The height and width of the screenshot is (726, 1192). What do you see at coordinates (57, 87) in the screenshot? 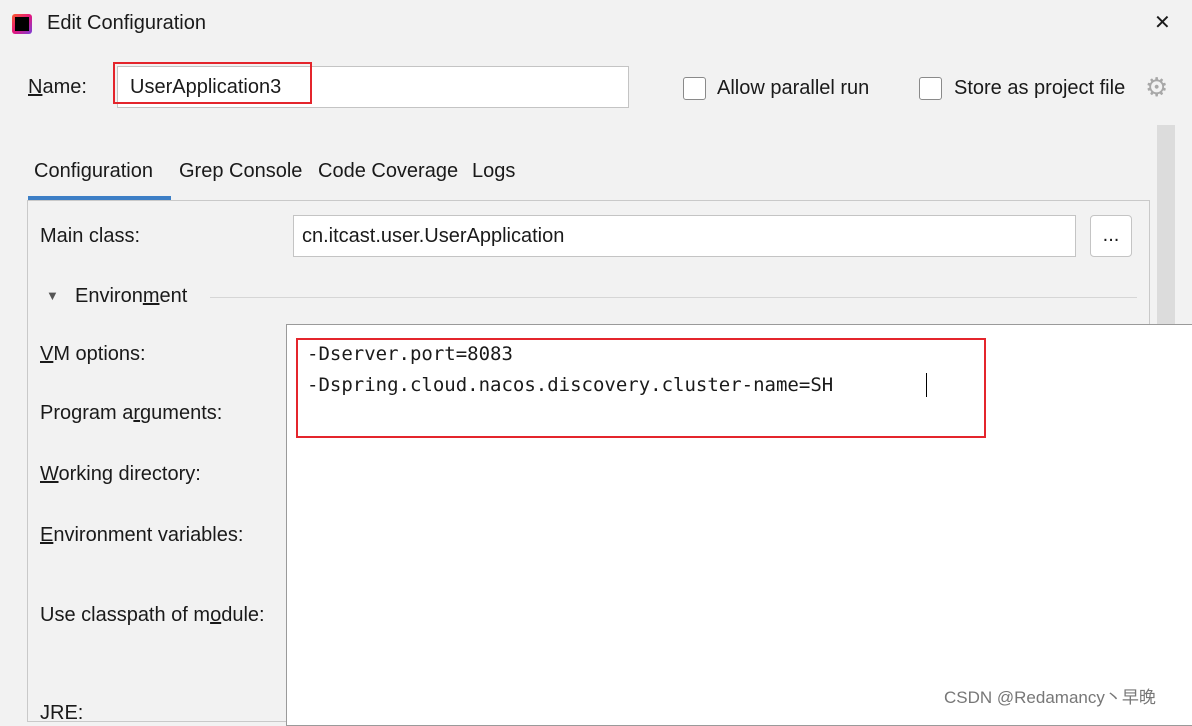
I see `name-label: Name:` at bounding box center [57, 87].